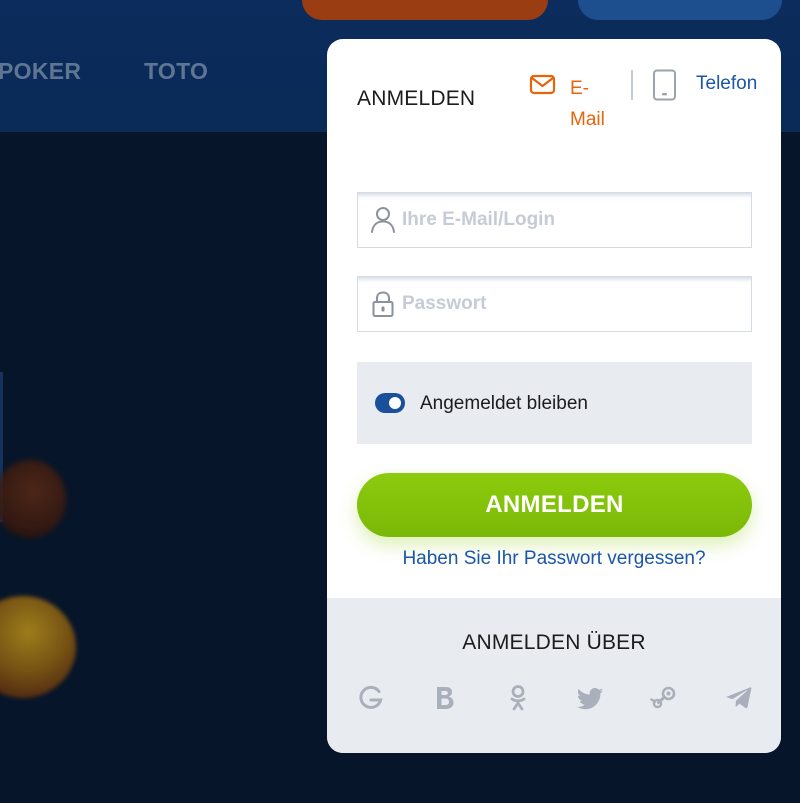  I want to click on odnoklassniki-icon, so click(518, 698).